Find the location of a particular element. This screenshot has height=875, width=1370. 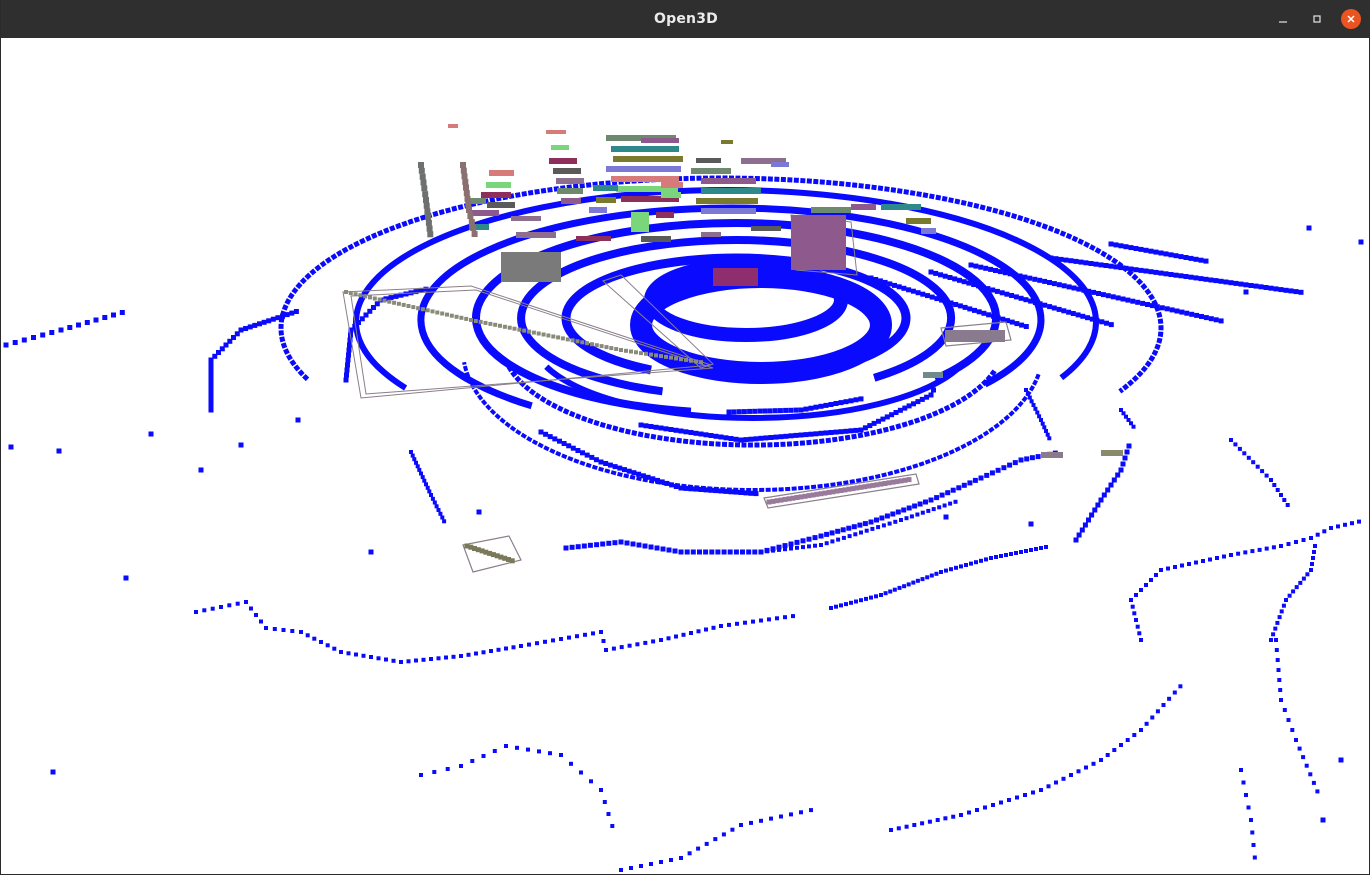

maximize-button is located at coordinates (1317, 19).